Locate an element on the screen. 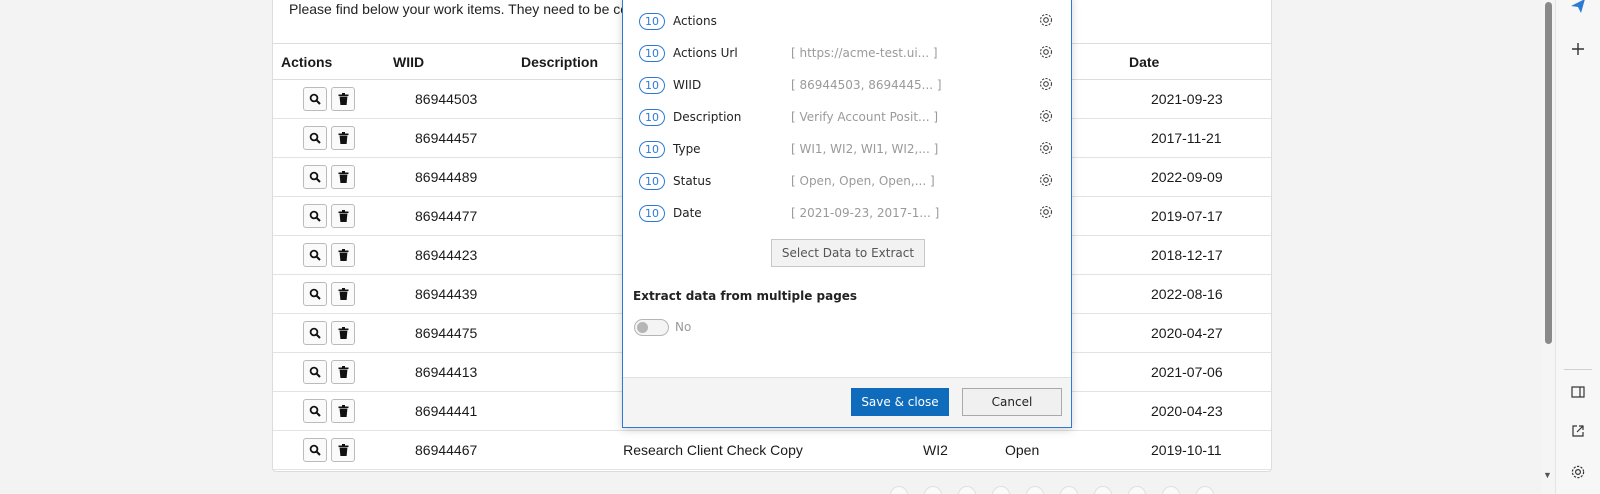 The height and width of the screenshot is (494, 1600). field-preview: [ WI1, WI2, WI1, WI2,... ] is located at coordinates (865, 149).